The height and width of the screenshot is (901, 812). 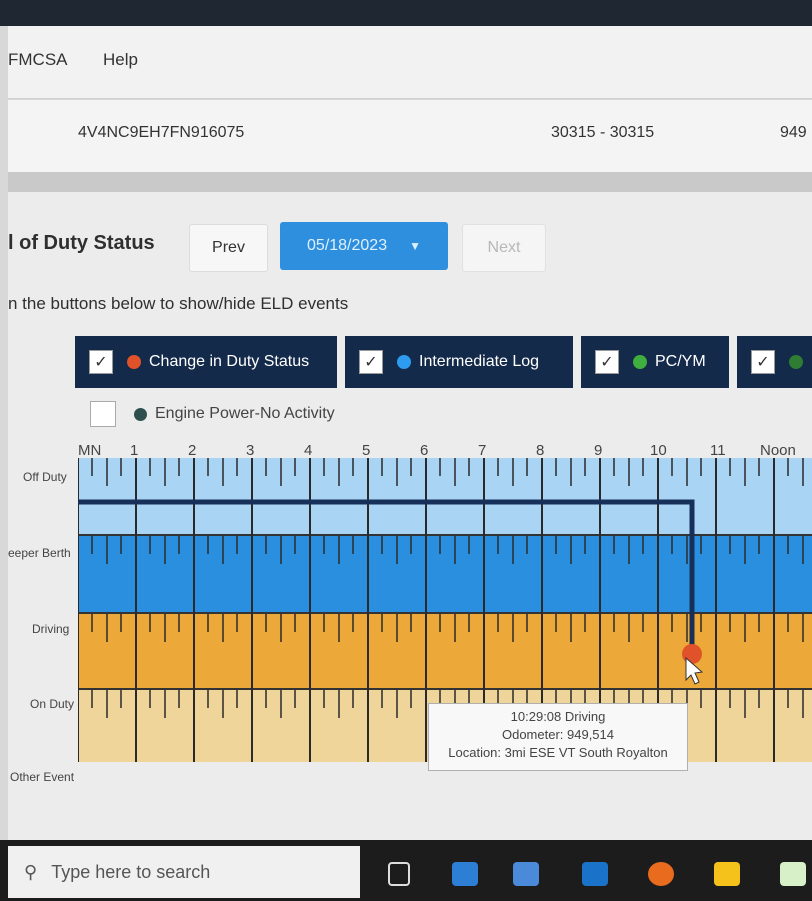 What do you see at coordinates (424, 450) in the screenshot?
I see `hour-label: 6` at bounding box center [424, 450].